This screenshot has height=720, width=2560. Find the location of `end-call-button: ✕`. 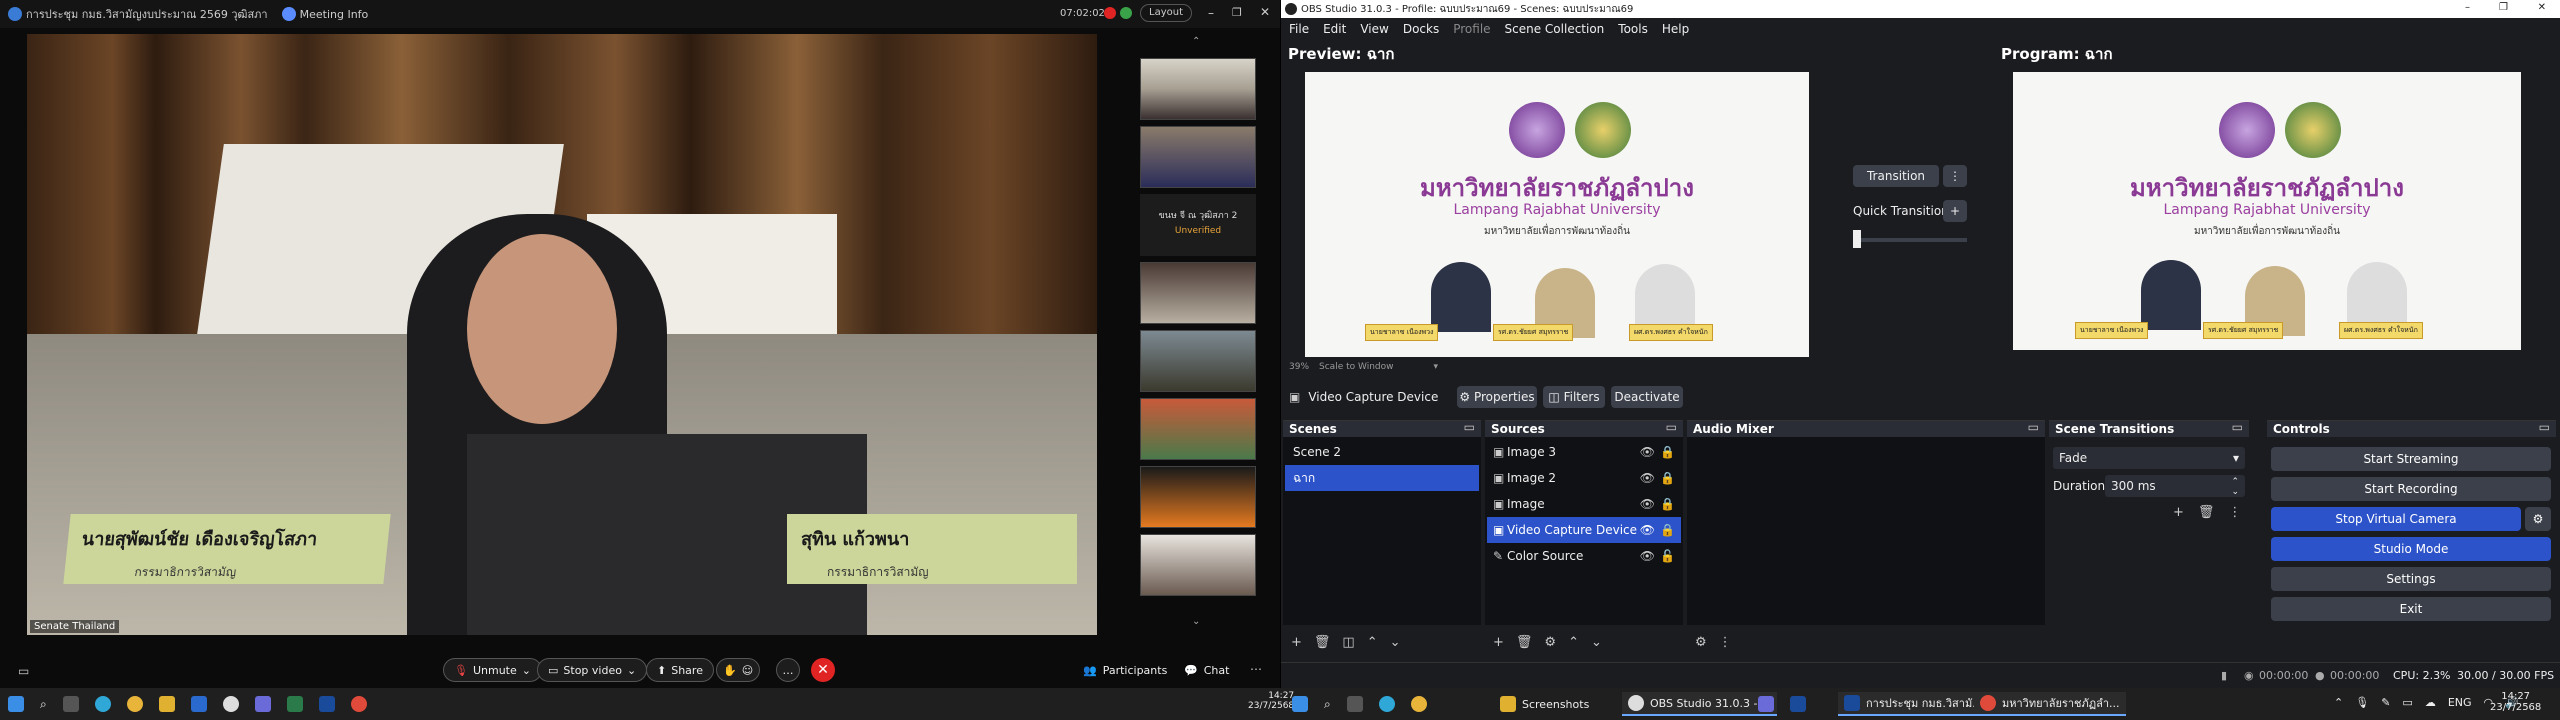

end-call-button: ✕ is located at coordinates (823, 670).